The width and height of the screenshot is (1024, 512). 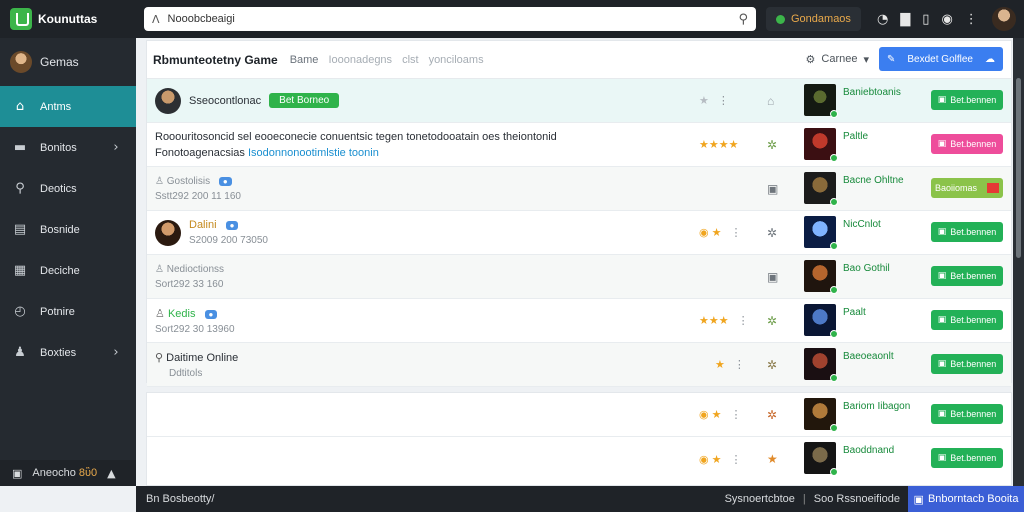 I want to click on sidebar-item-6: ♟ Boxties ›, so click(x=68, y=352).